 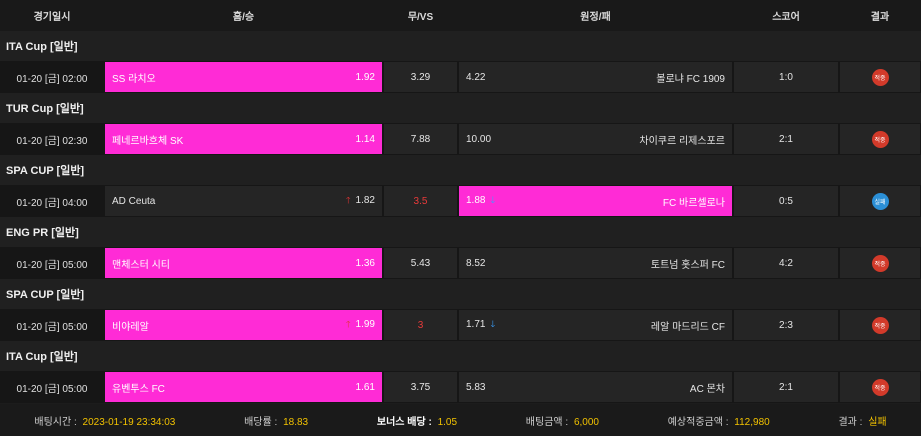 What do you see at coordinates (698, 422) in the screenshot?
I see `expected-label: 예상적중금액 :` at bounding box center [698, 422].